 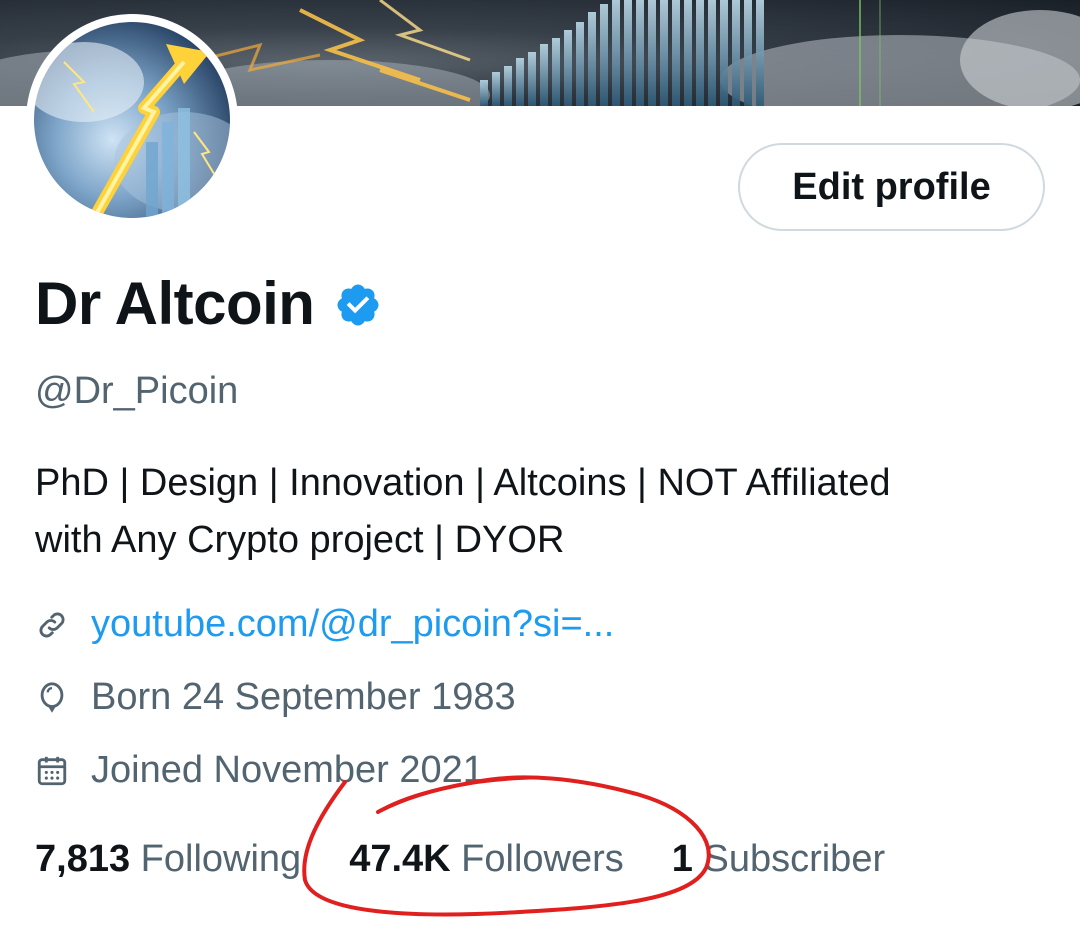 I want to click on calendar-icon, so click(x=52, y=770).